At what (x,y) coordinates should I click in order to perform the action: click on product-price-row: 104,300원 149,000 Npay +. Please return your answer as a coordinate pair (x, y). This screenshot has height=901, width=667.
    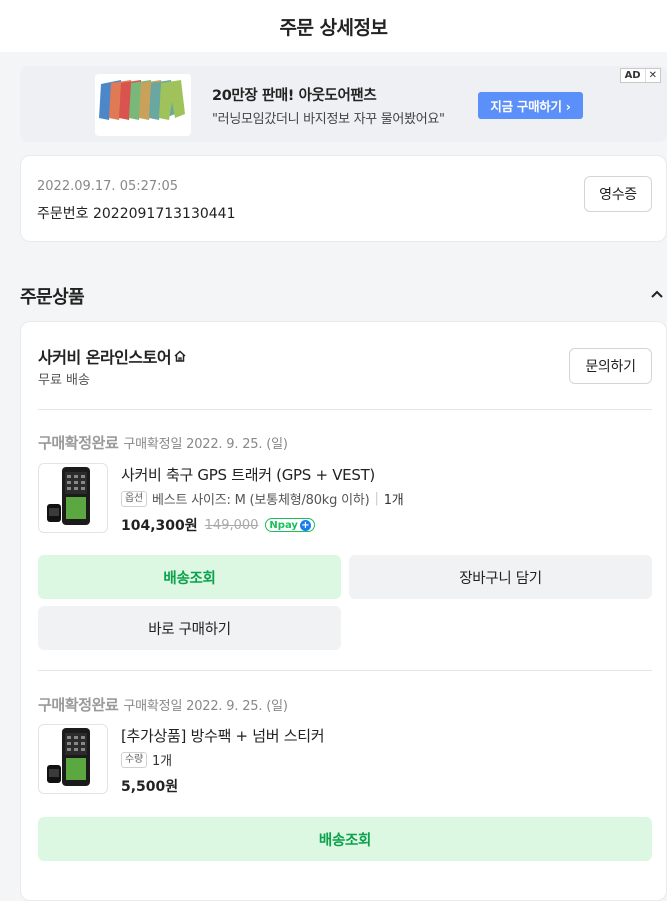
    Looking at the image, I should click on (218, 525).